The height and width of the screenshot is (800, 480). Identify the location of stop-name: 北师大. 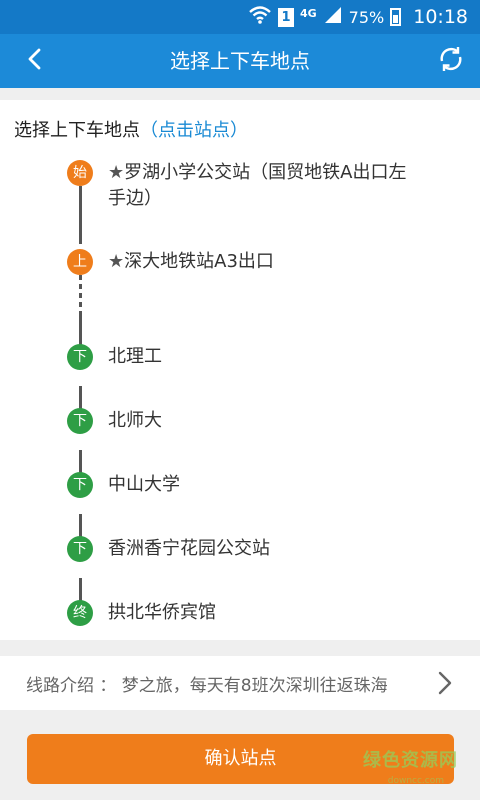
(135, 420).